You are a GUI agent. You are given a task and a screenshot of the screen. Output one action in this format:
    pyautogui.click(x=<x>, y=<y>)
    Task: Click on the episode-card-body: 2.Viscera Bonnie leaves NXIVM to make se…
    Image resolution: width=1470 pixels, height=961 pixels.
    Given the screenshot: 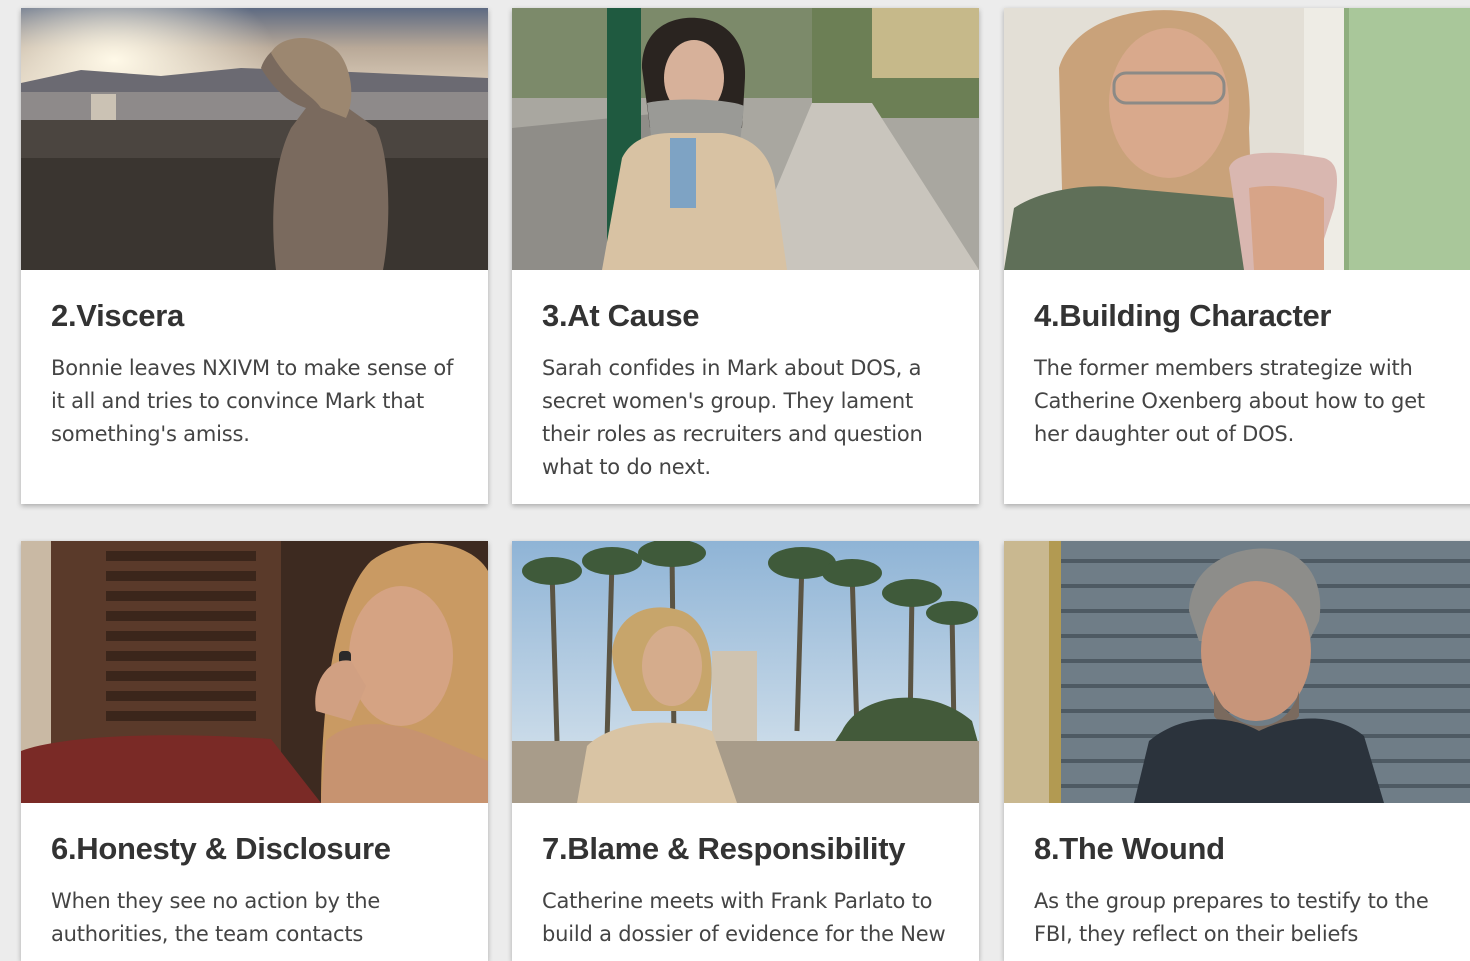 What is the action you would take?
    pyautogui.click(x=254, y=372)
    